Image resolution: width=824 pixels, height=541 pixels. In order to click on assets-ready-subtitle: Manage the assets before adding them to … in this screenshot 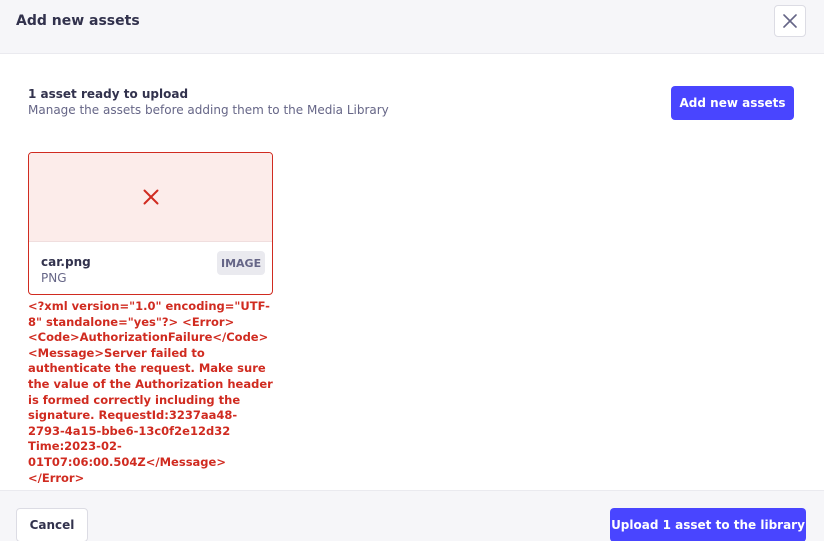, I will do `click(208, 110)`.